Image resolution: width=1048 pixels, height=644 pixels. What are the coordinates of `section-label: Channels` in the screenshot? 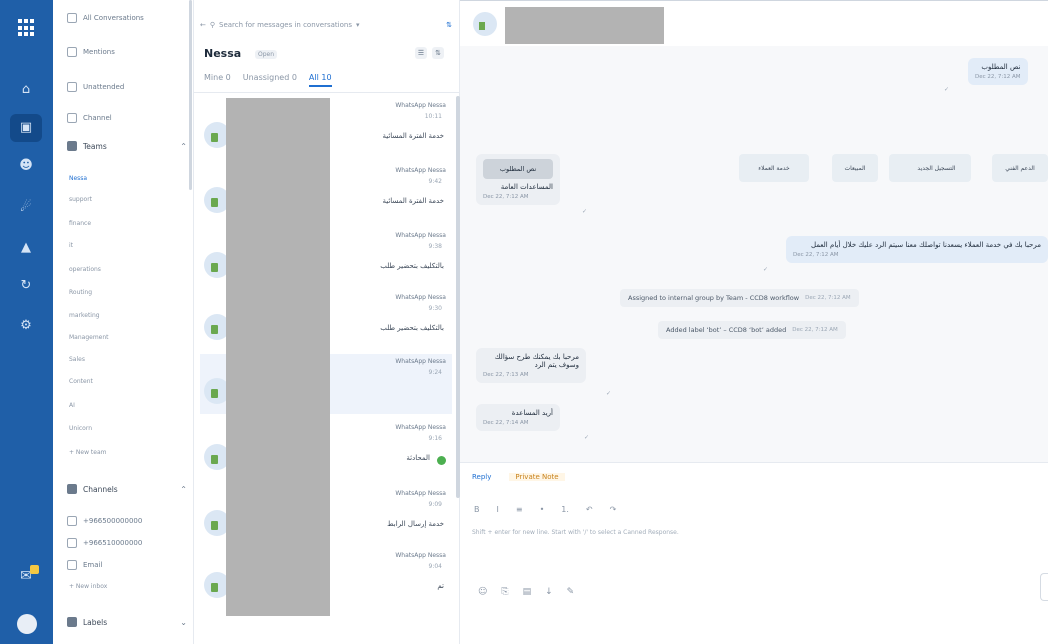 It's located at (100, 489).